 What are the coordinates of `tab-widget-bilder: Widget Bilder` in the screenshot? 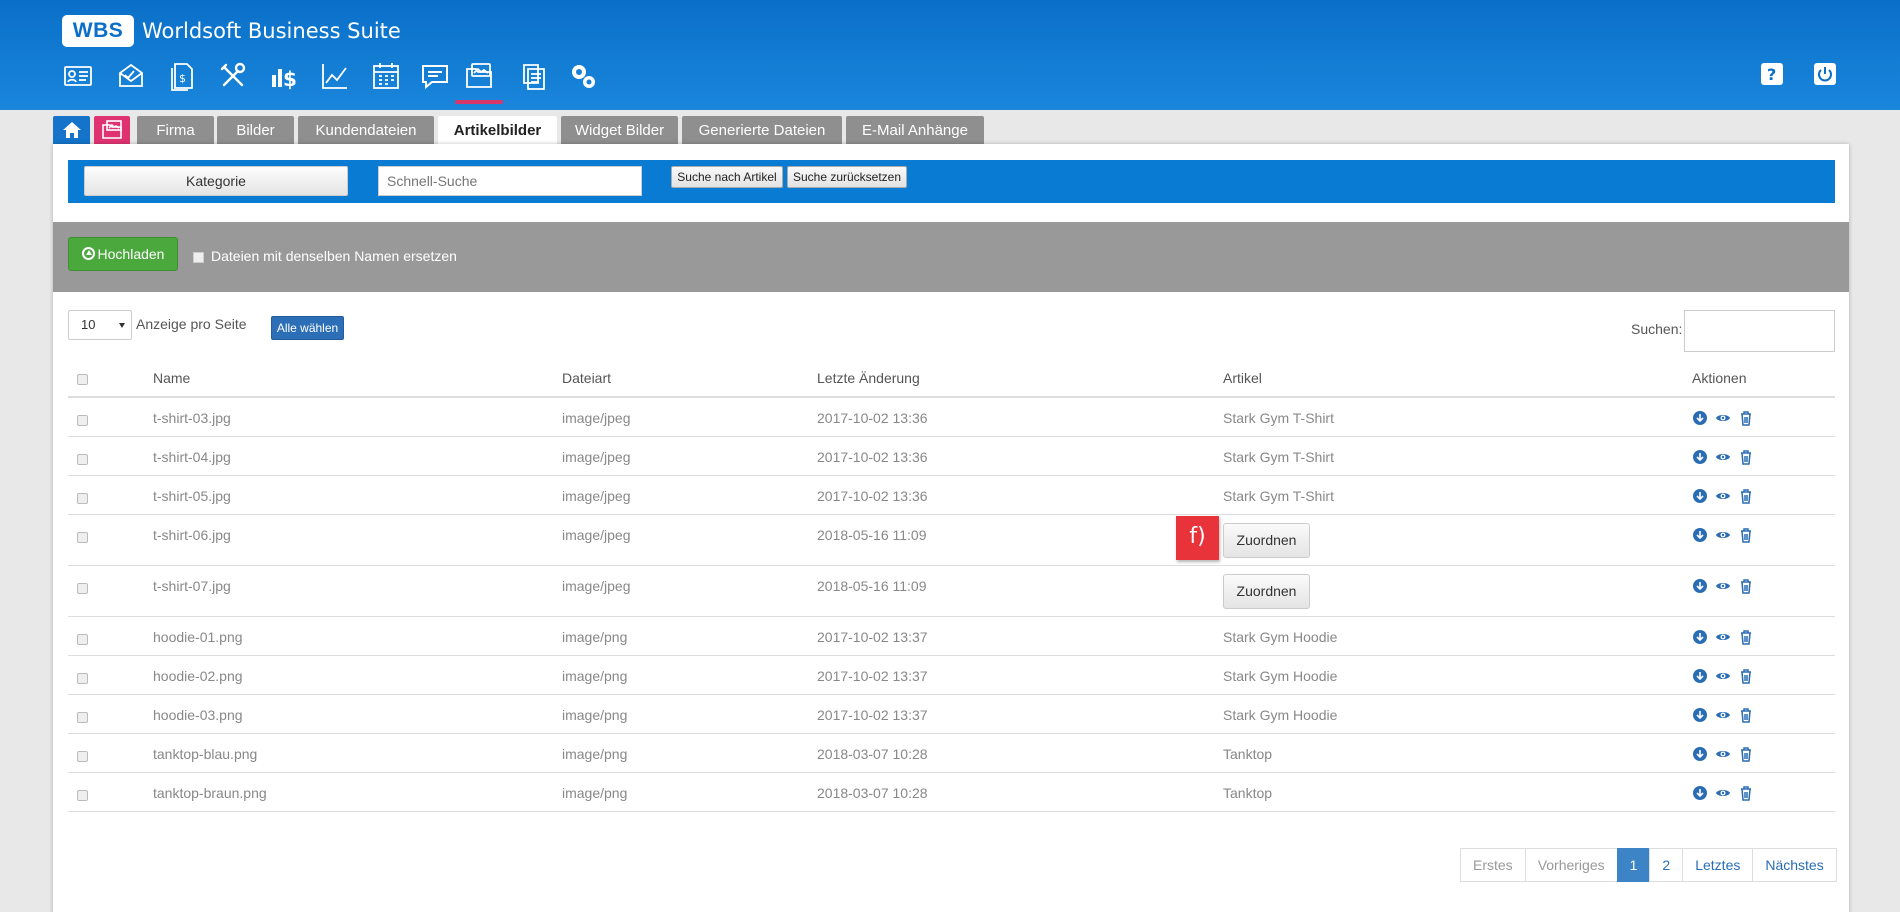 It's located at (619, 130).